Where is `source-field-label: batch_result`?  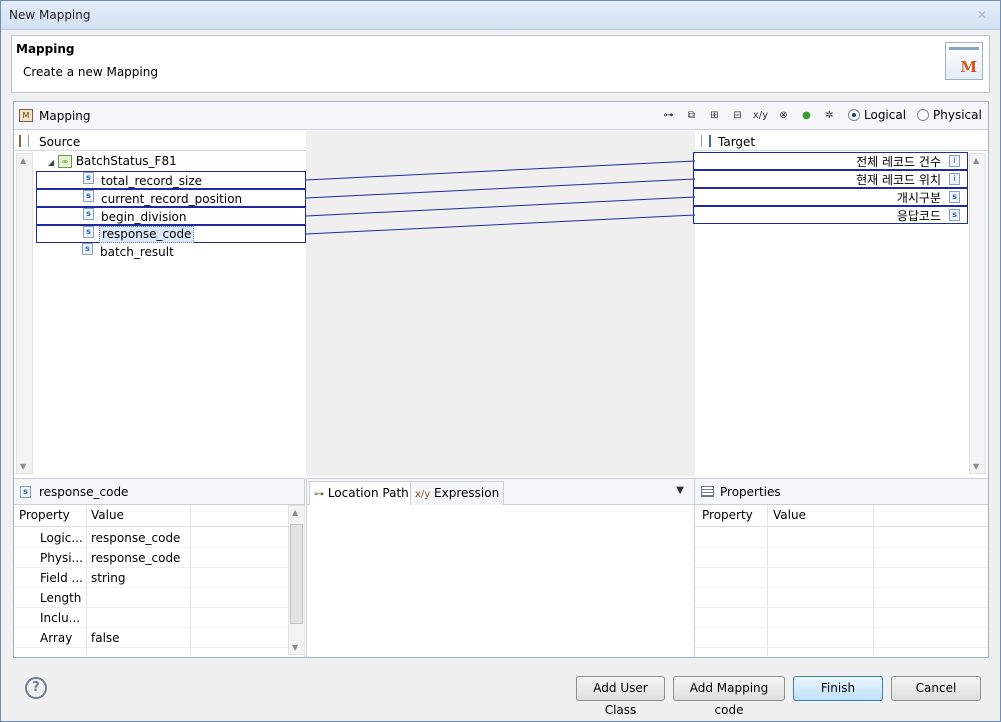 source-field-label: batch_result is located at coordinates (137, 252).